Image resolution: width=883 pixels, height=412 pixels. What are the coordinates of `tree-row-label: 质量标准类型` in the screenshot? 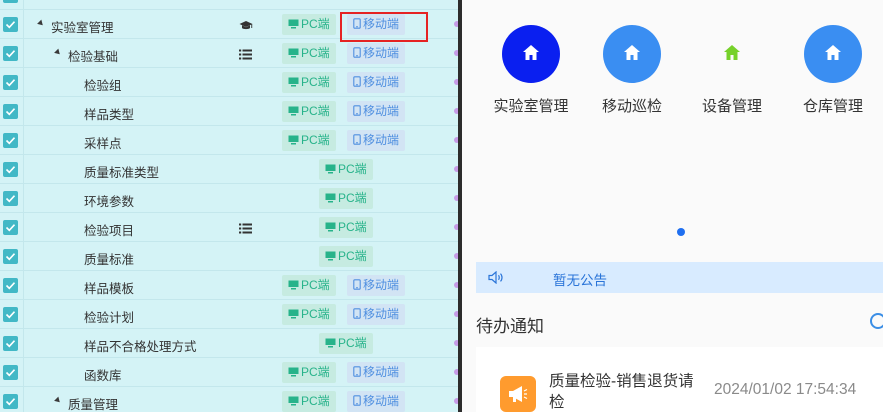 It's located at (122, 173).